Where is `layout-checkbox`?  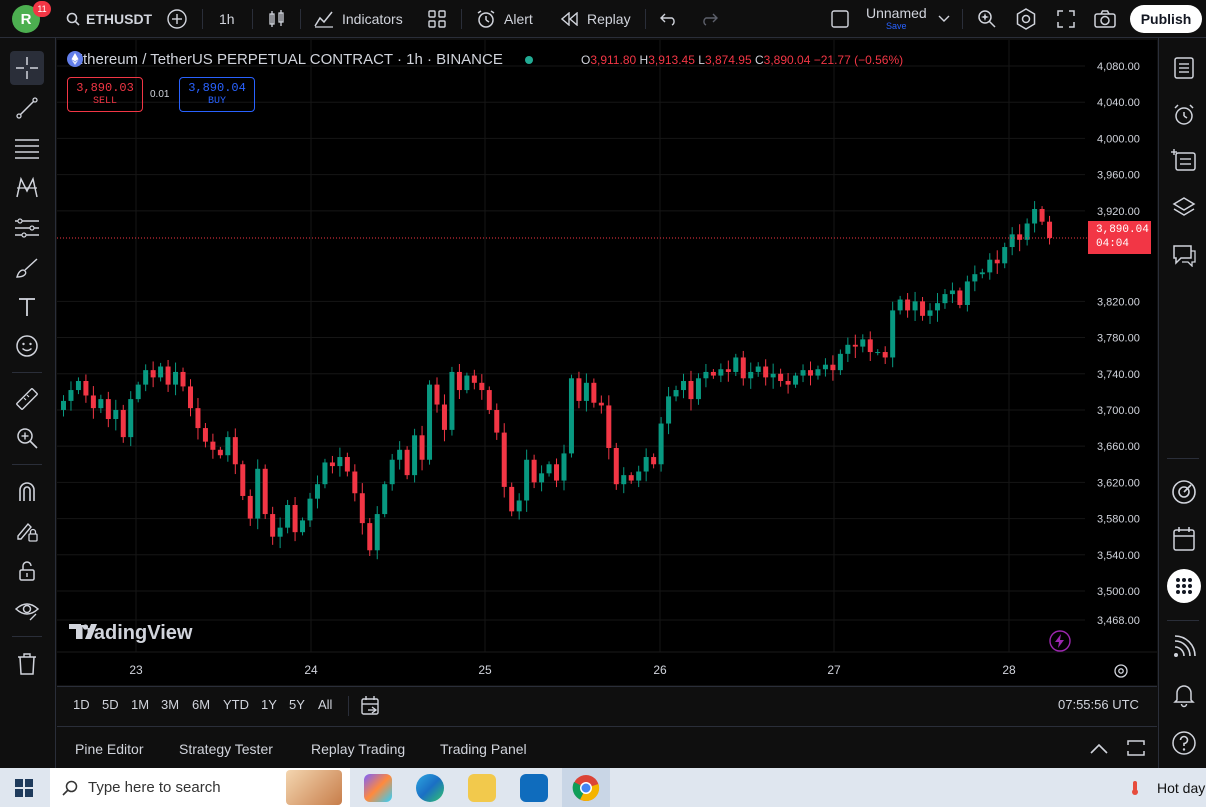 layout-checkbox is located at coordinates (840, 19).